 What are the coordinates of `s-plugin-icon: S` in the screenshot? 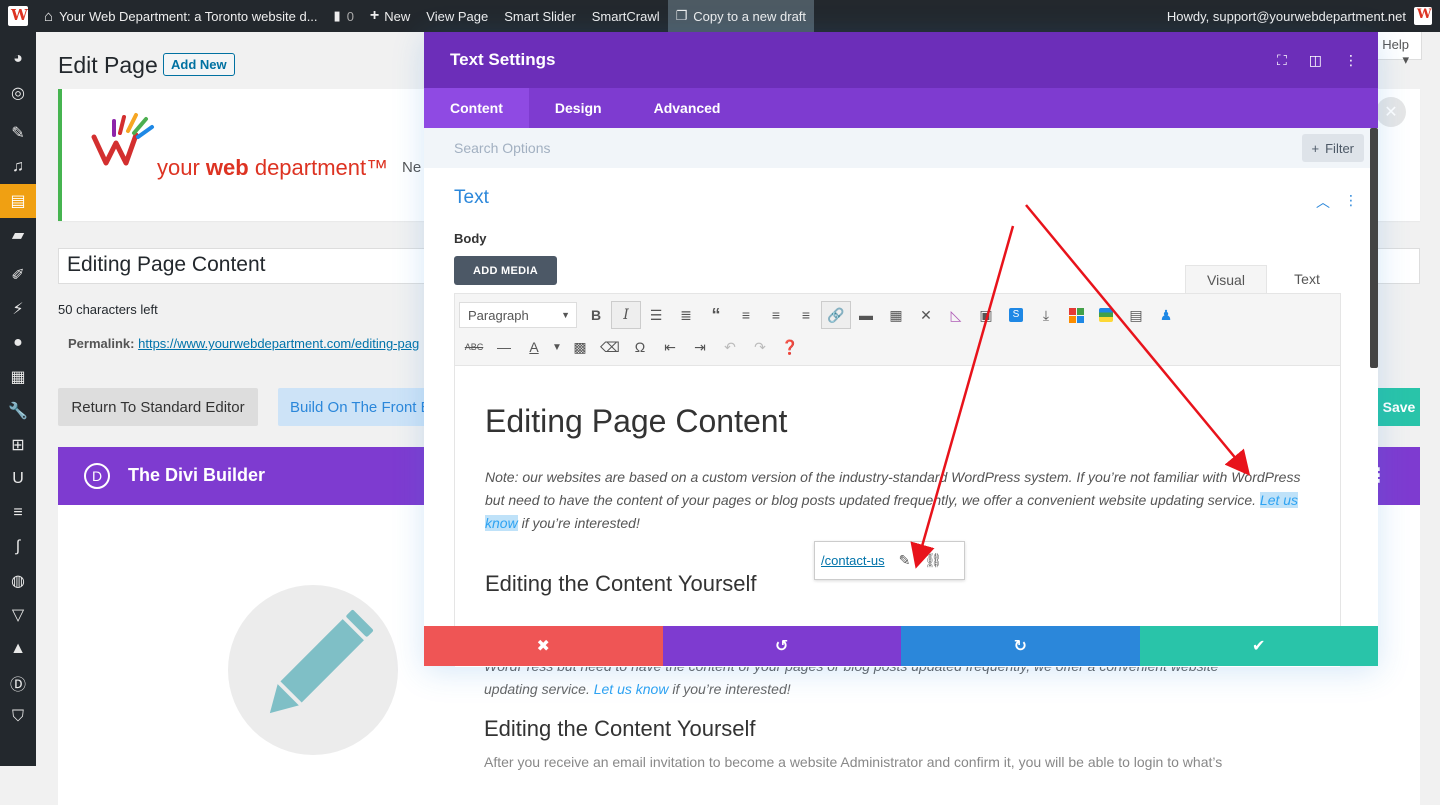 It's located at (1016, 315).